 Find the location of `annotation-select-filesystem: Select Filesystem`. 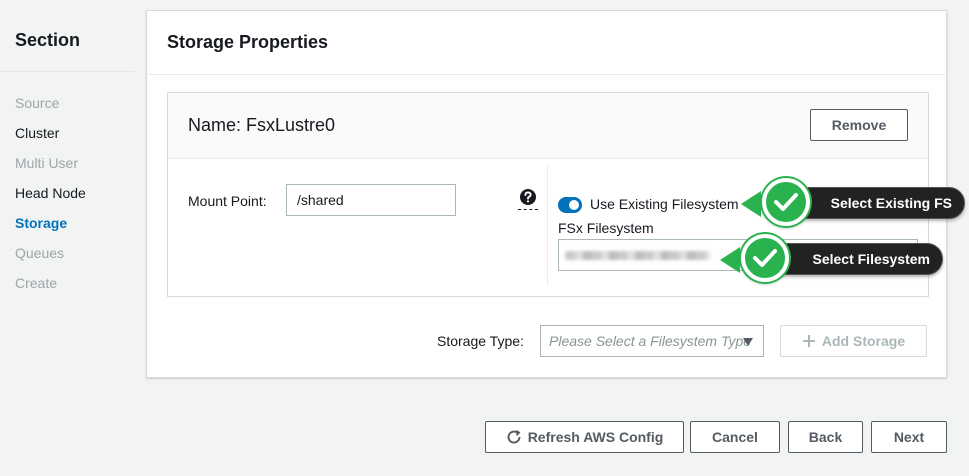

annotation-select-filesystem: Select Filesystem is located at coordinates (854, 259).